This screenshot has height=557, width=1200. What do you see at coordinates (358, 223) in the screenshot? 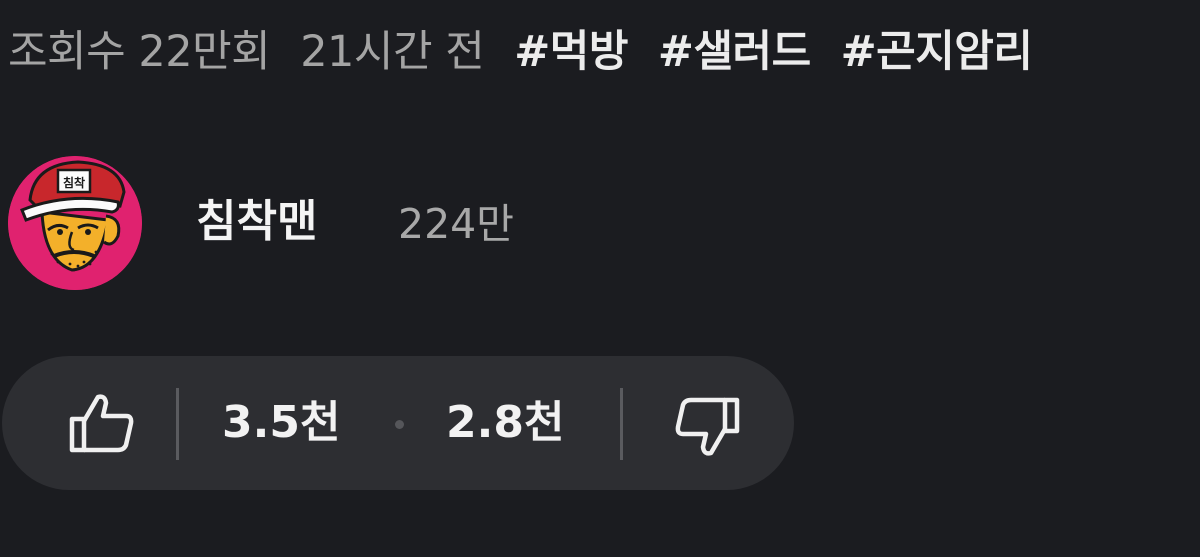
I see `channel-row: 침착 침착맨 224만` at bounding box center [358, 223].